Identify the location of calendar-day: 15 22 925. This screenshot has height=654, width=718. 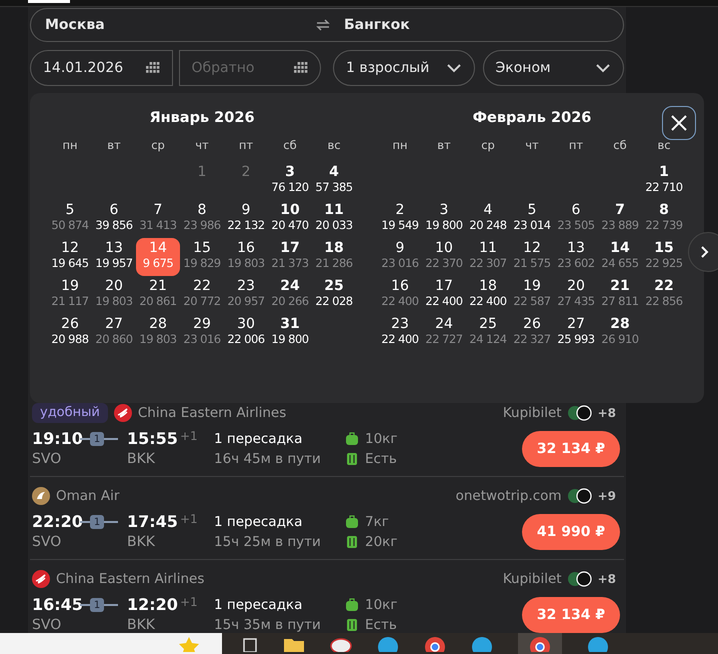
(664, 257).